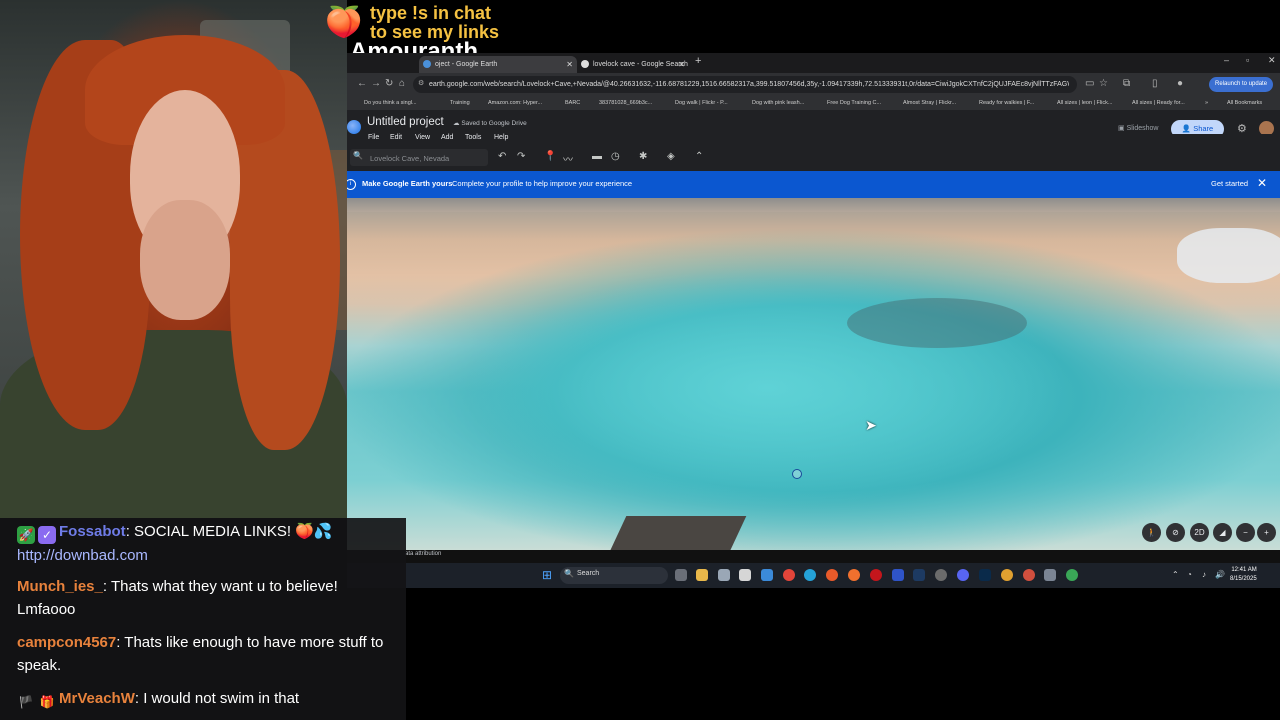 This screenshot has width=1280, height=720. What do you see at coordinates (460, 103) in the screenshot?
I see `bookmark-item: Training` at bounding box center [460, 103].